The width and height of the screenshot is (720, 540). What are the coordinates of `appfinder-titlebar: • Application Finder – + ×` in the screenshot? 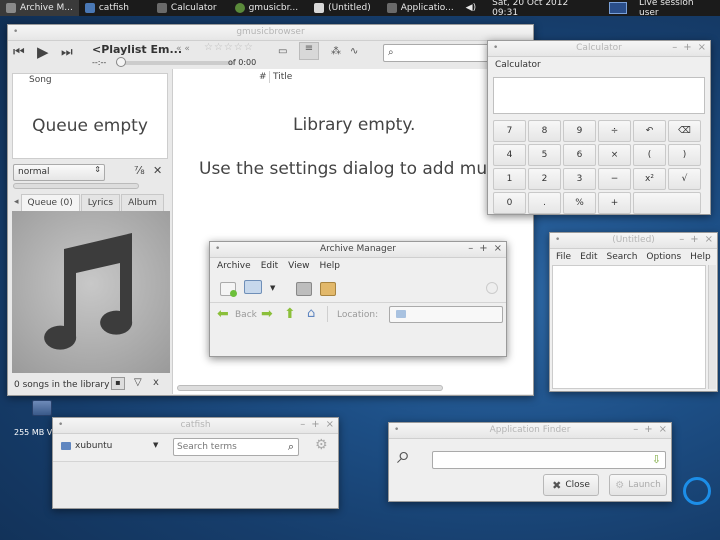 It's located at (530, 431).